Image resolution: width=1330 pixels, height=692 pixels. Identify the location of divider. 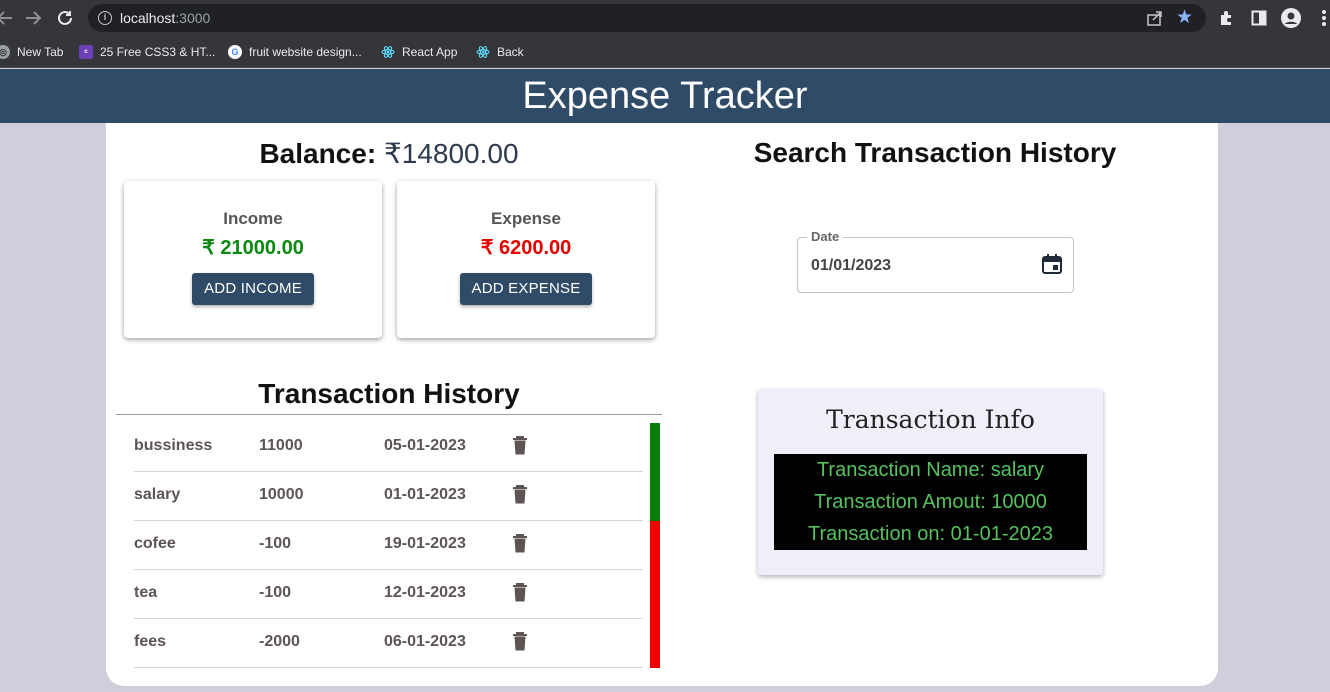
(389, 414).